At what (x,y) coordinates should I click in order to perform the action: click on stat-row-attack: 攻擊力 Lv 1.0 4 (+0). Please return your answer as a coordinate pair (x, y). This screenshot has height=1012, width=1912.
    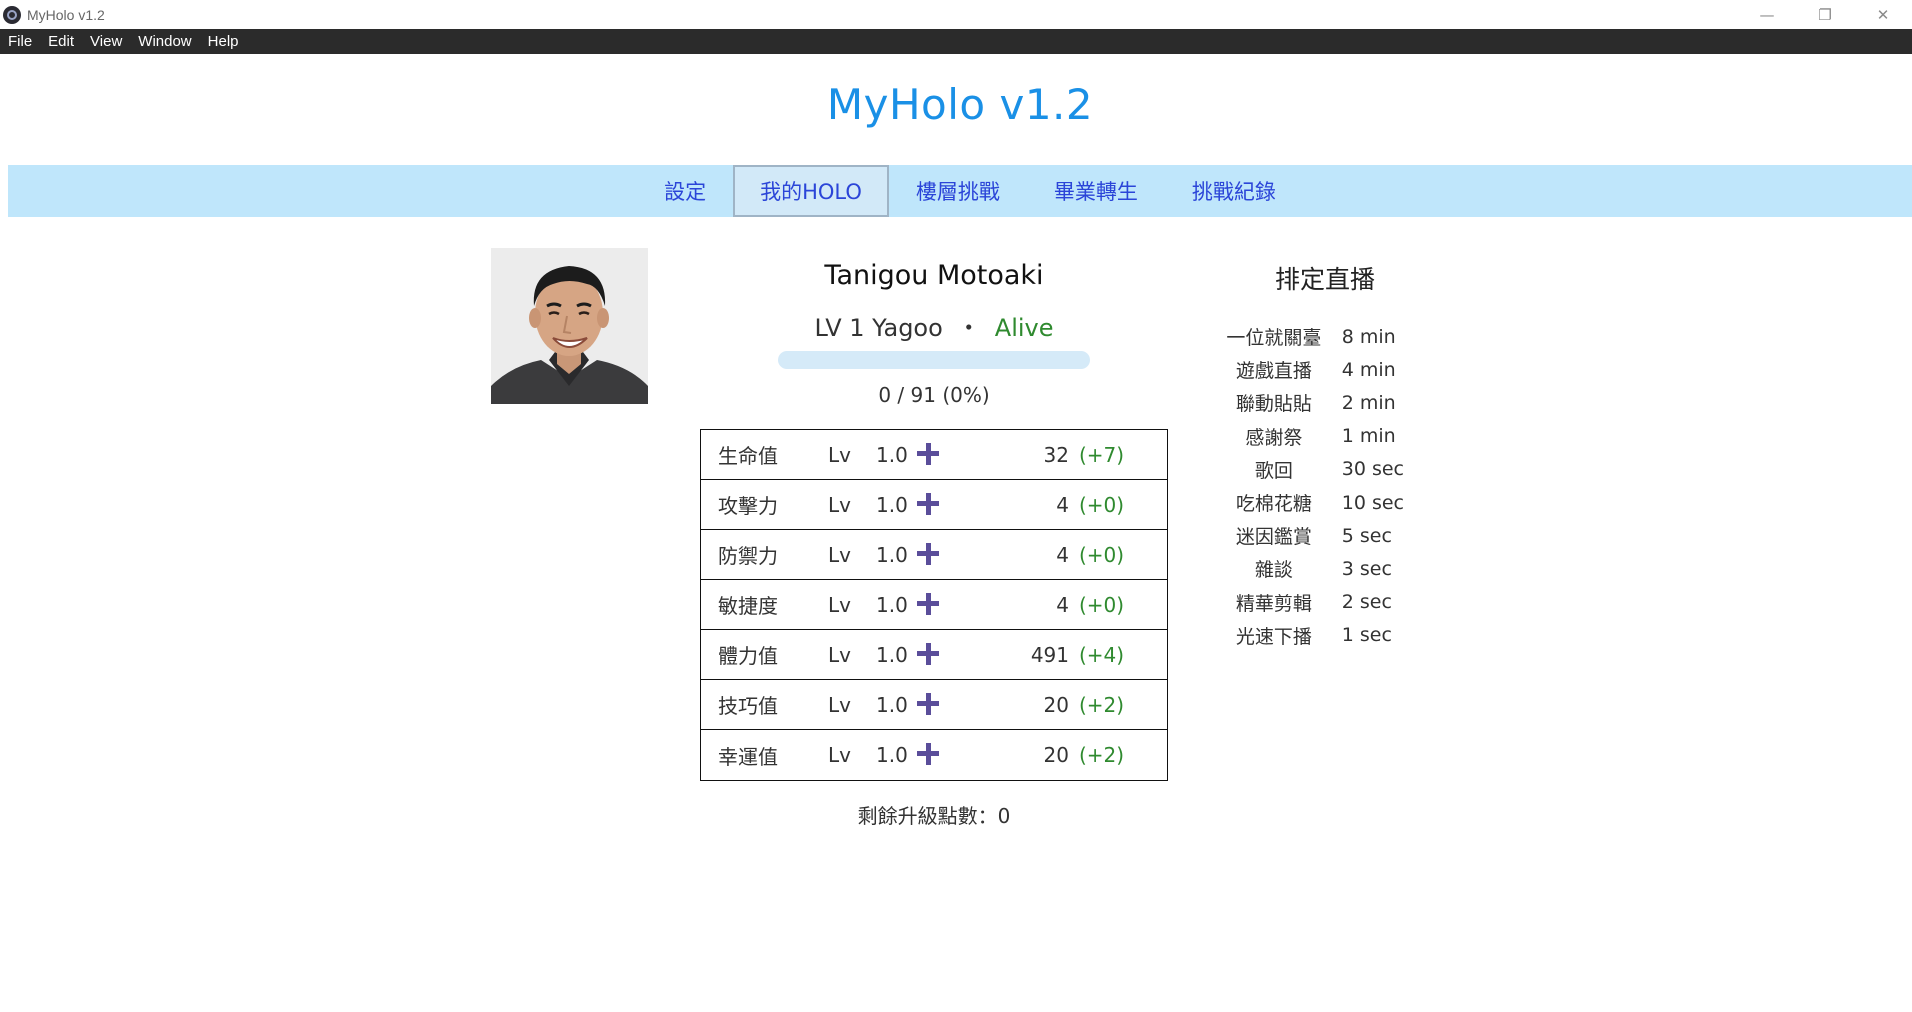
    Looking at the image, I should click on (934, 505).